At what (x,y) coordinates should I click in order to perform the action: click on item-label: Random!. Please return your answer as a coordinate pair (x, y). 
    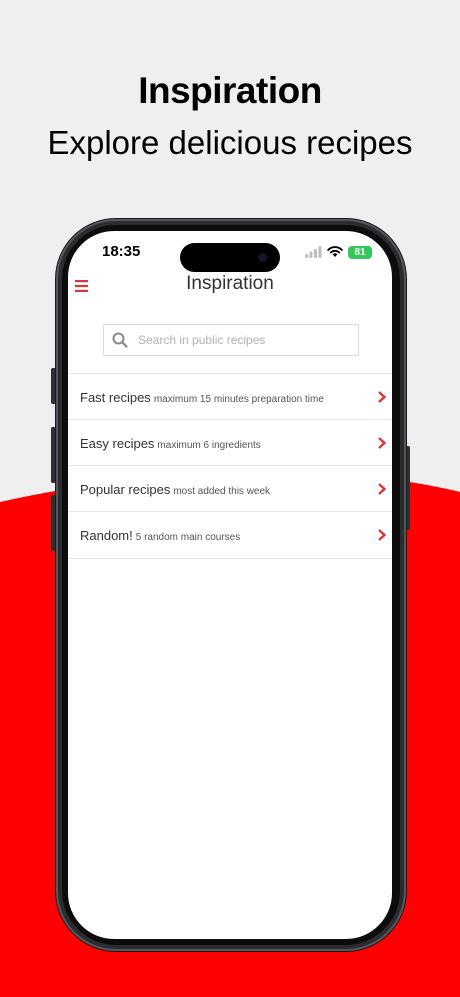
    Looking at the image, I should click on (106, 535).